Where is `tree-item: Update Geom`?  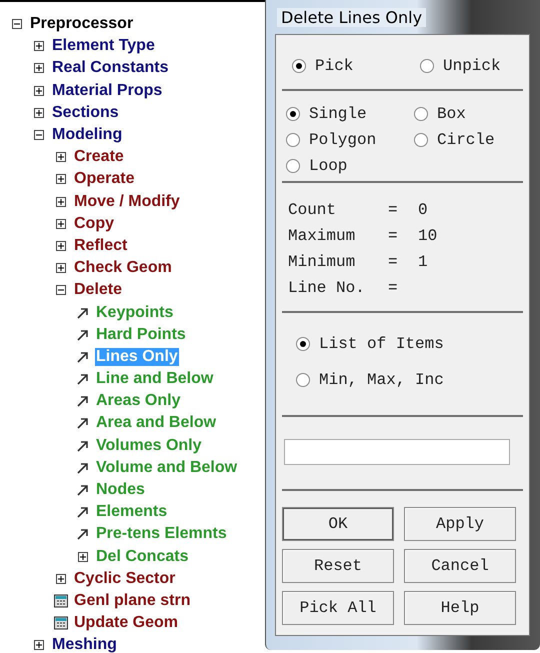
tree-item: Update Geom is located at coordinates (126, 623).